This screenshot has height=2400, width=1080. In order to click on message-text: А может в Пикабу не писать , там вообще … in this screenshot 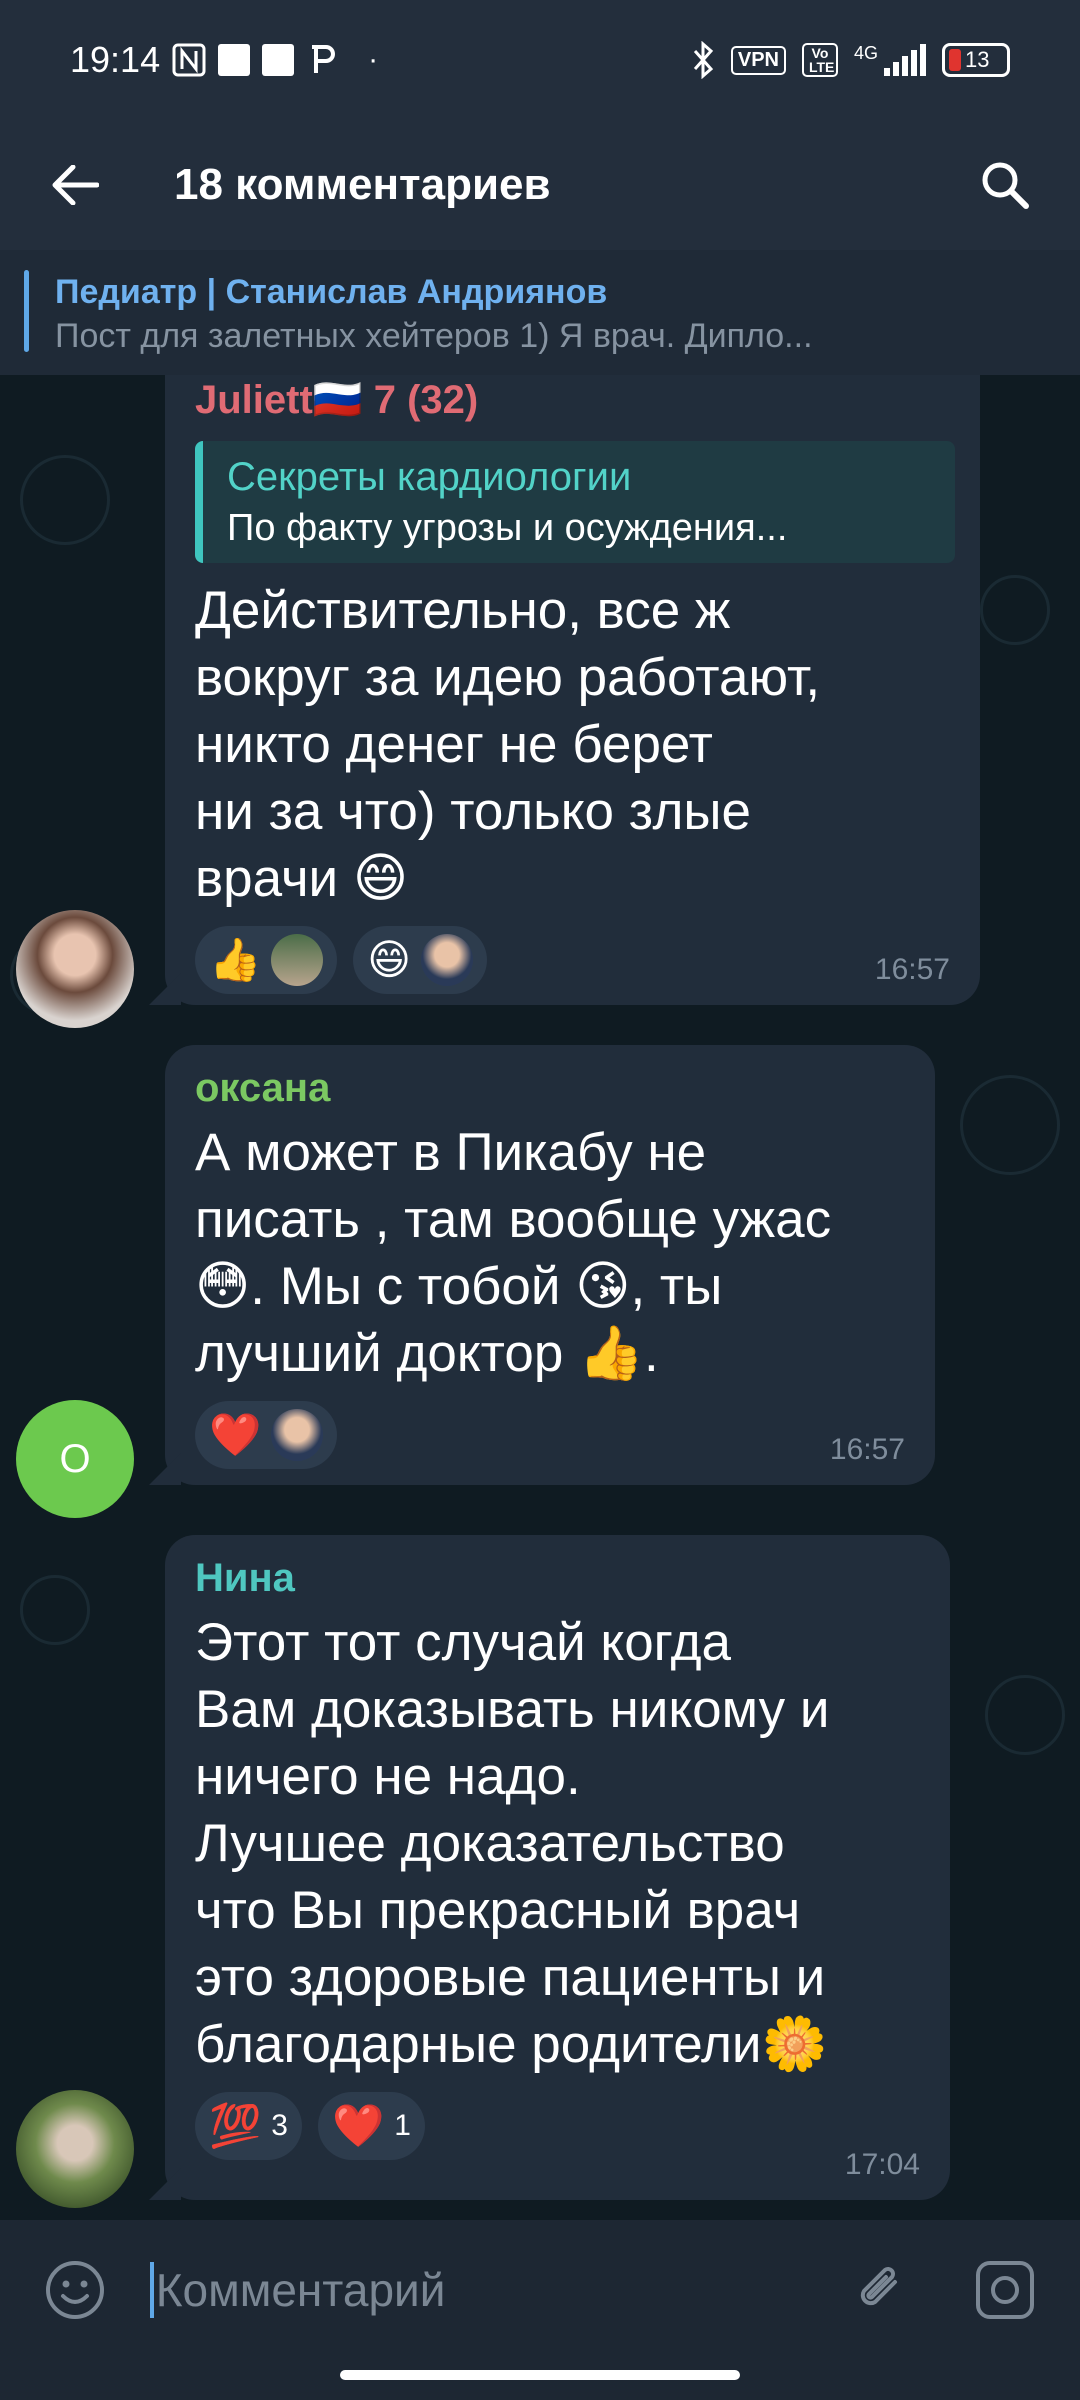, I will do `click(513, 1253)`.